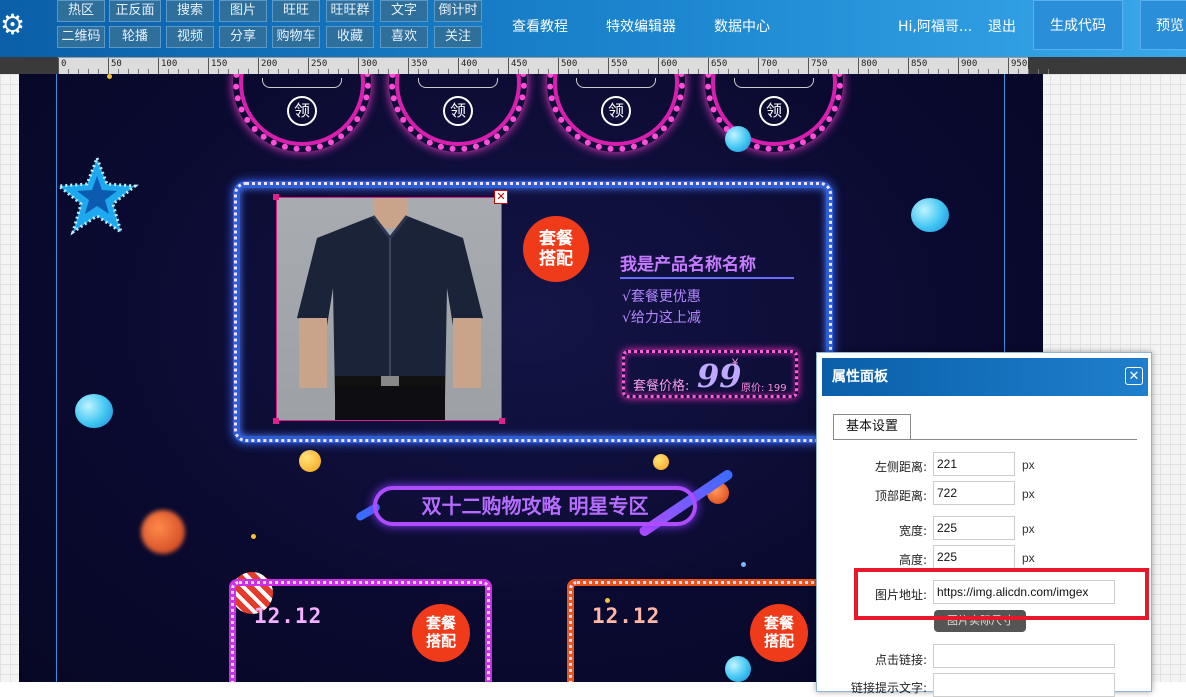 This screenshot has height=697, width=1186. I want to click on star-decoration, so click(97, 195).